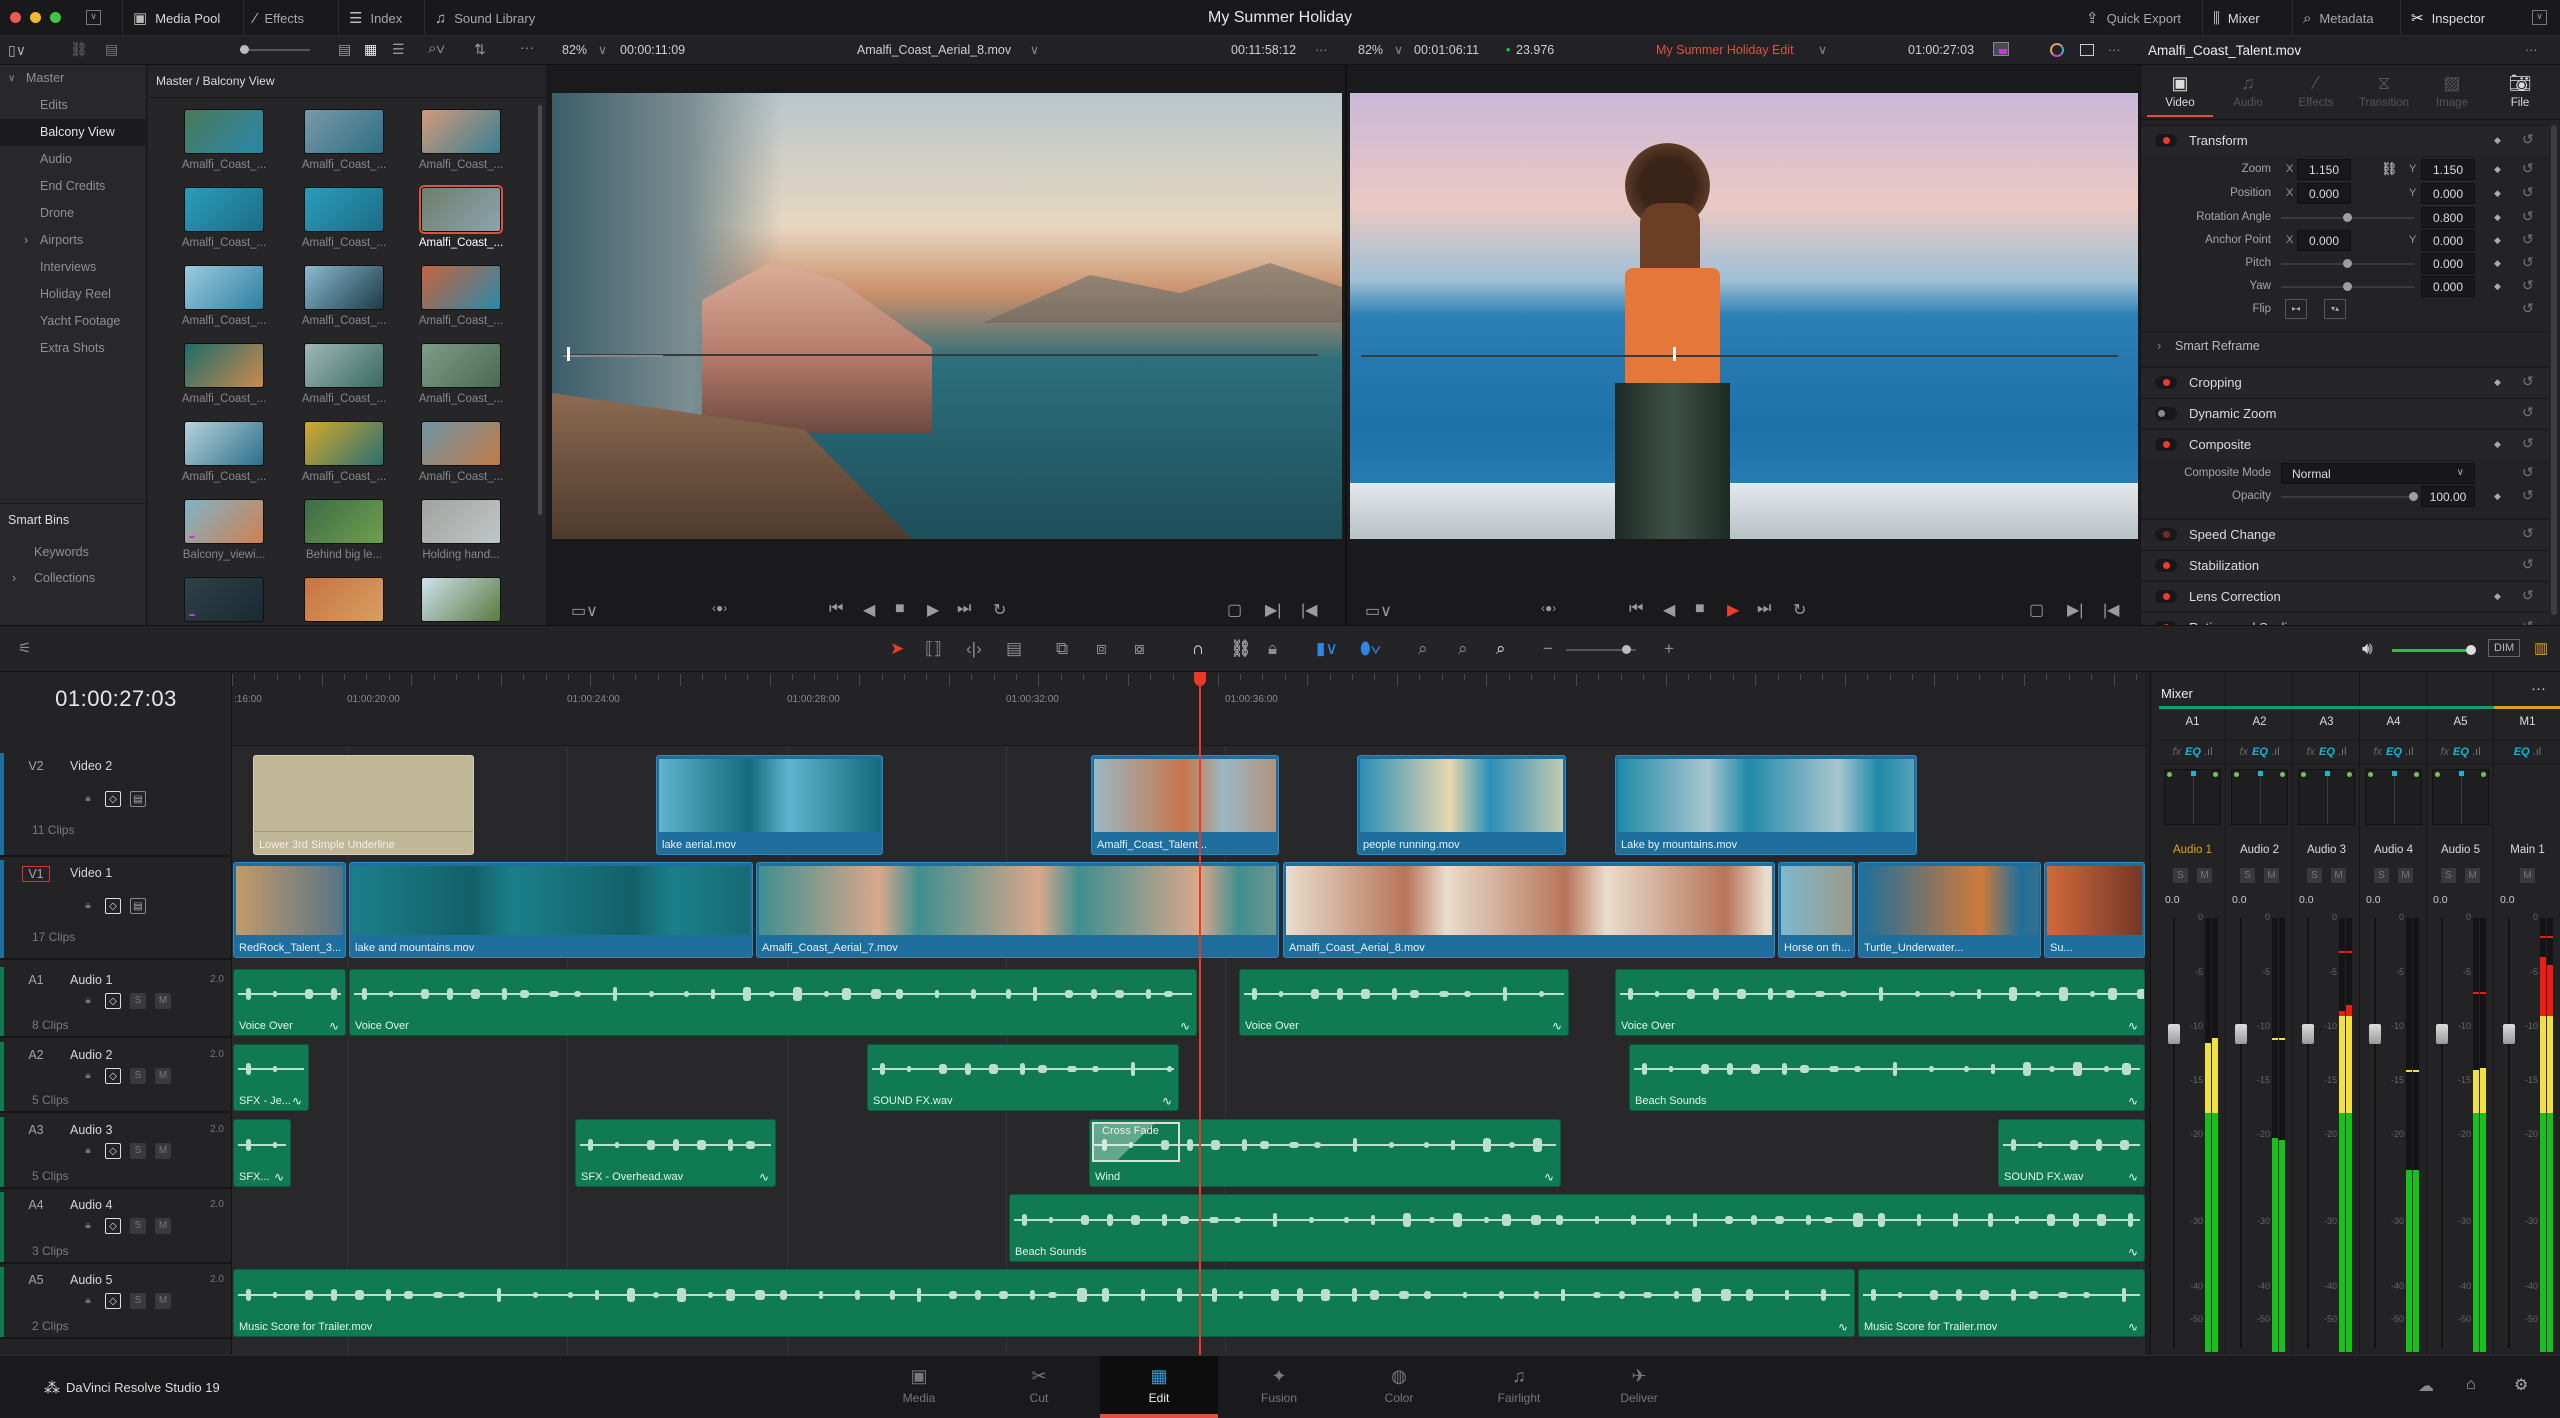  What do you see at coordinates (769, 805) in the screenshot?
I see `video-clip: lake aerial.mov` at bounding box center [769, 805].